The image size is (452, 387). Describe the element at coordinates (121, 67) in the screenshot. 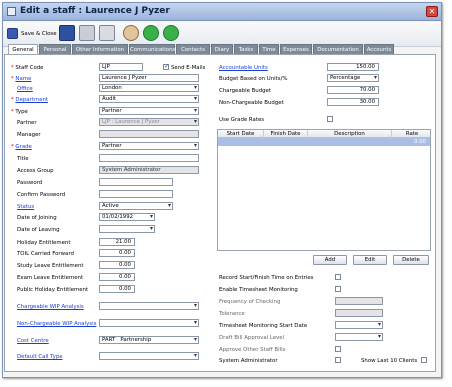

I see `staff-code-input: LJP` at that location.